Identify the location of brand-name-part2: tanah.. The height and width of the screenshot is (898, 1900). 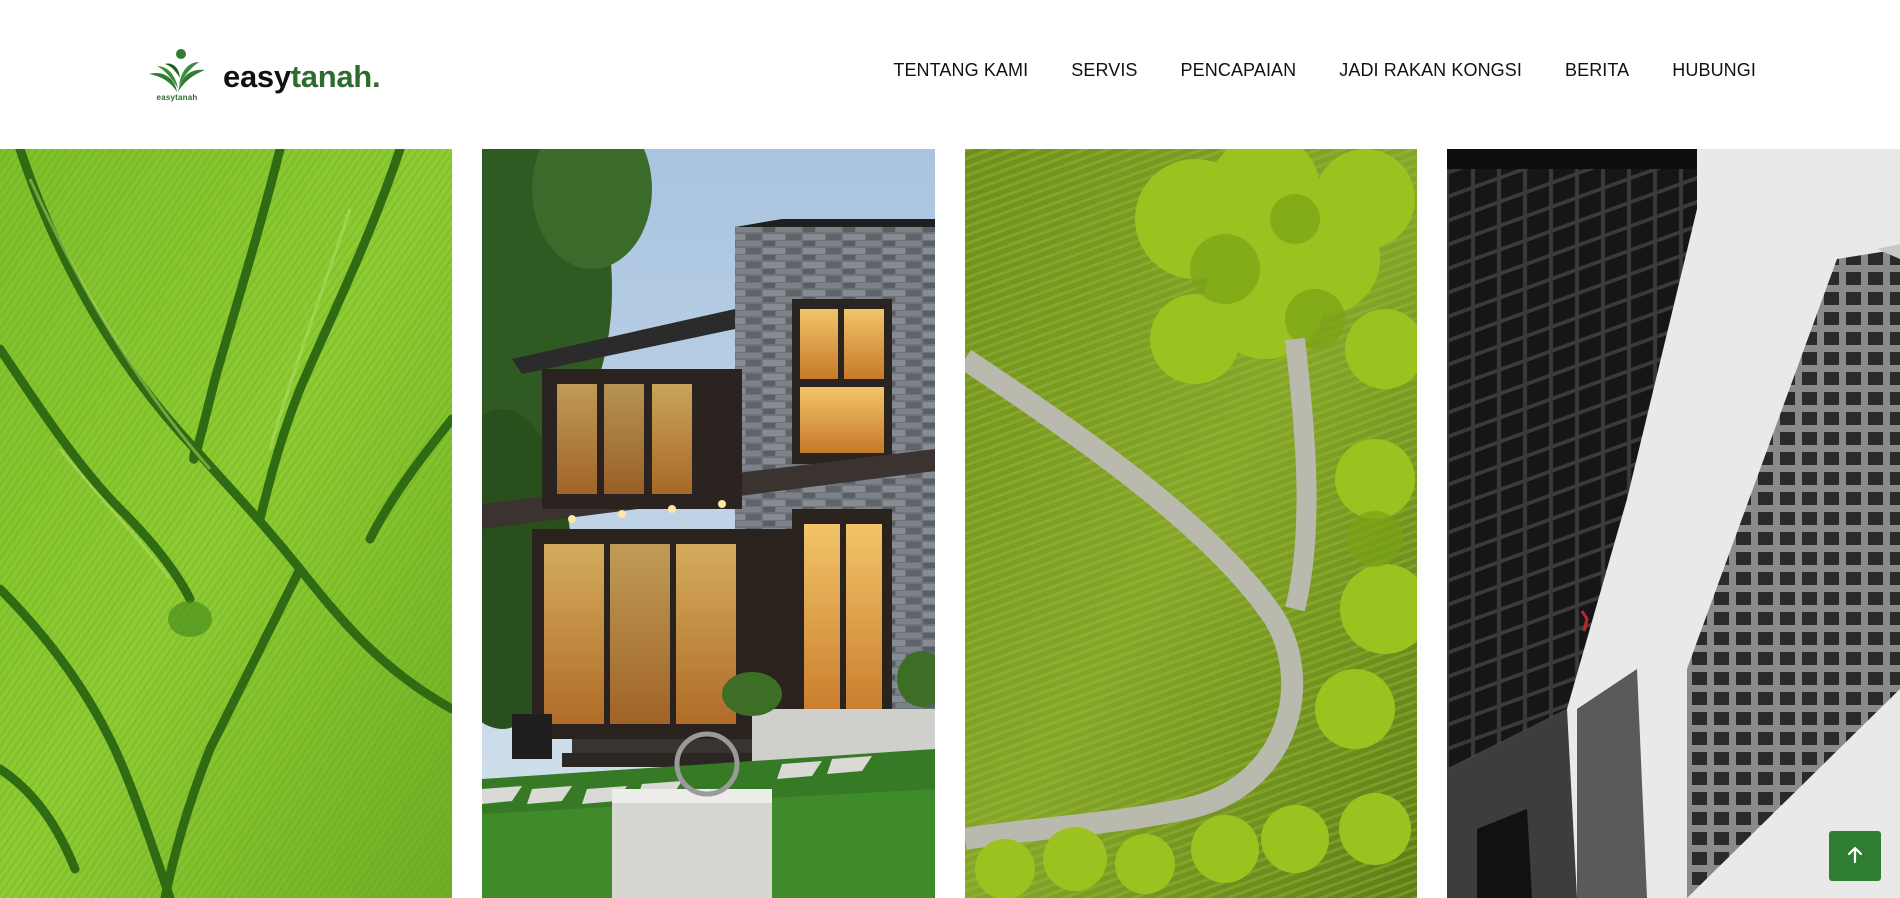
(335, 76).